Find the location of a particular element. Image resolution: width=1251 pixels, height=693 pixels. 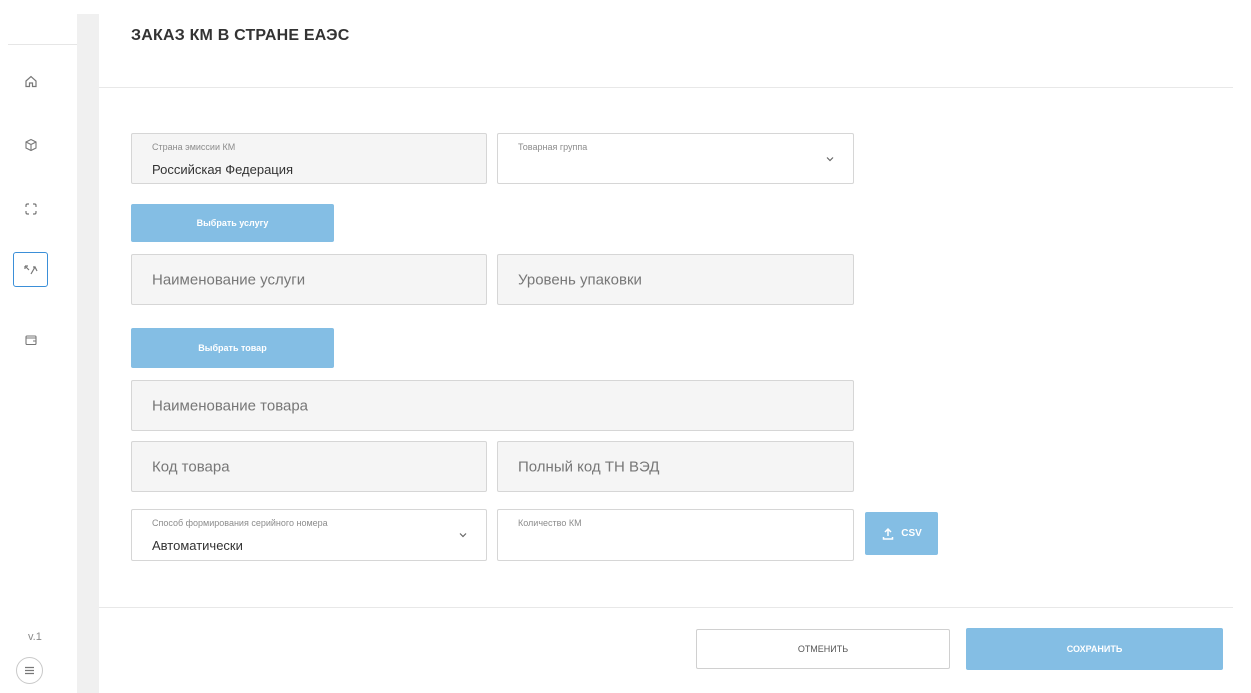

version-label: v.1 is located at coordinates (35, 637).